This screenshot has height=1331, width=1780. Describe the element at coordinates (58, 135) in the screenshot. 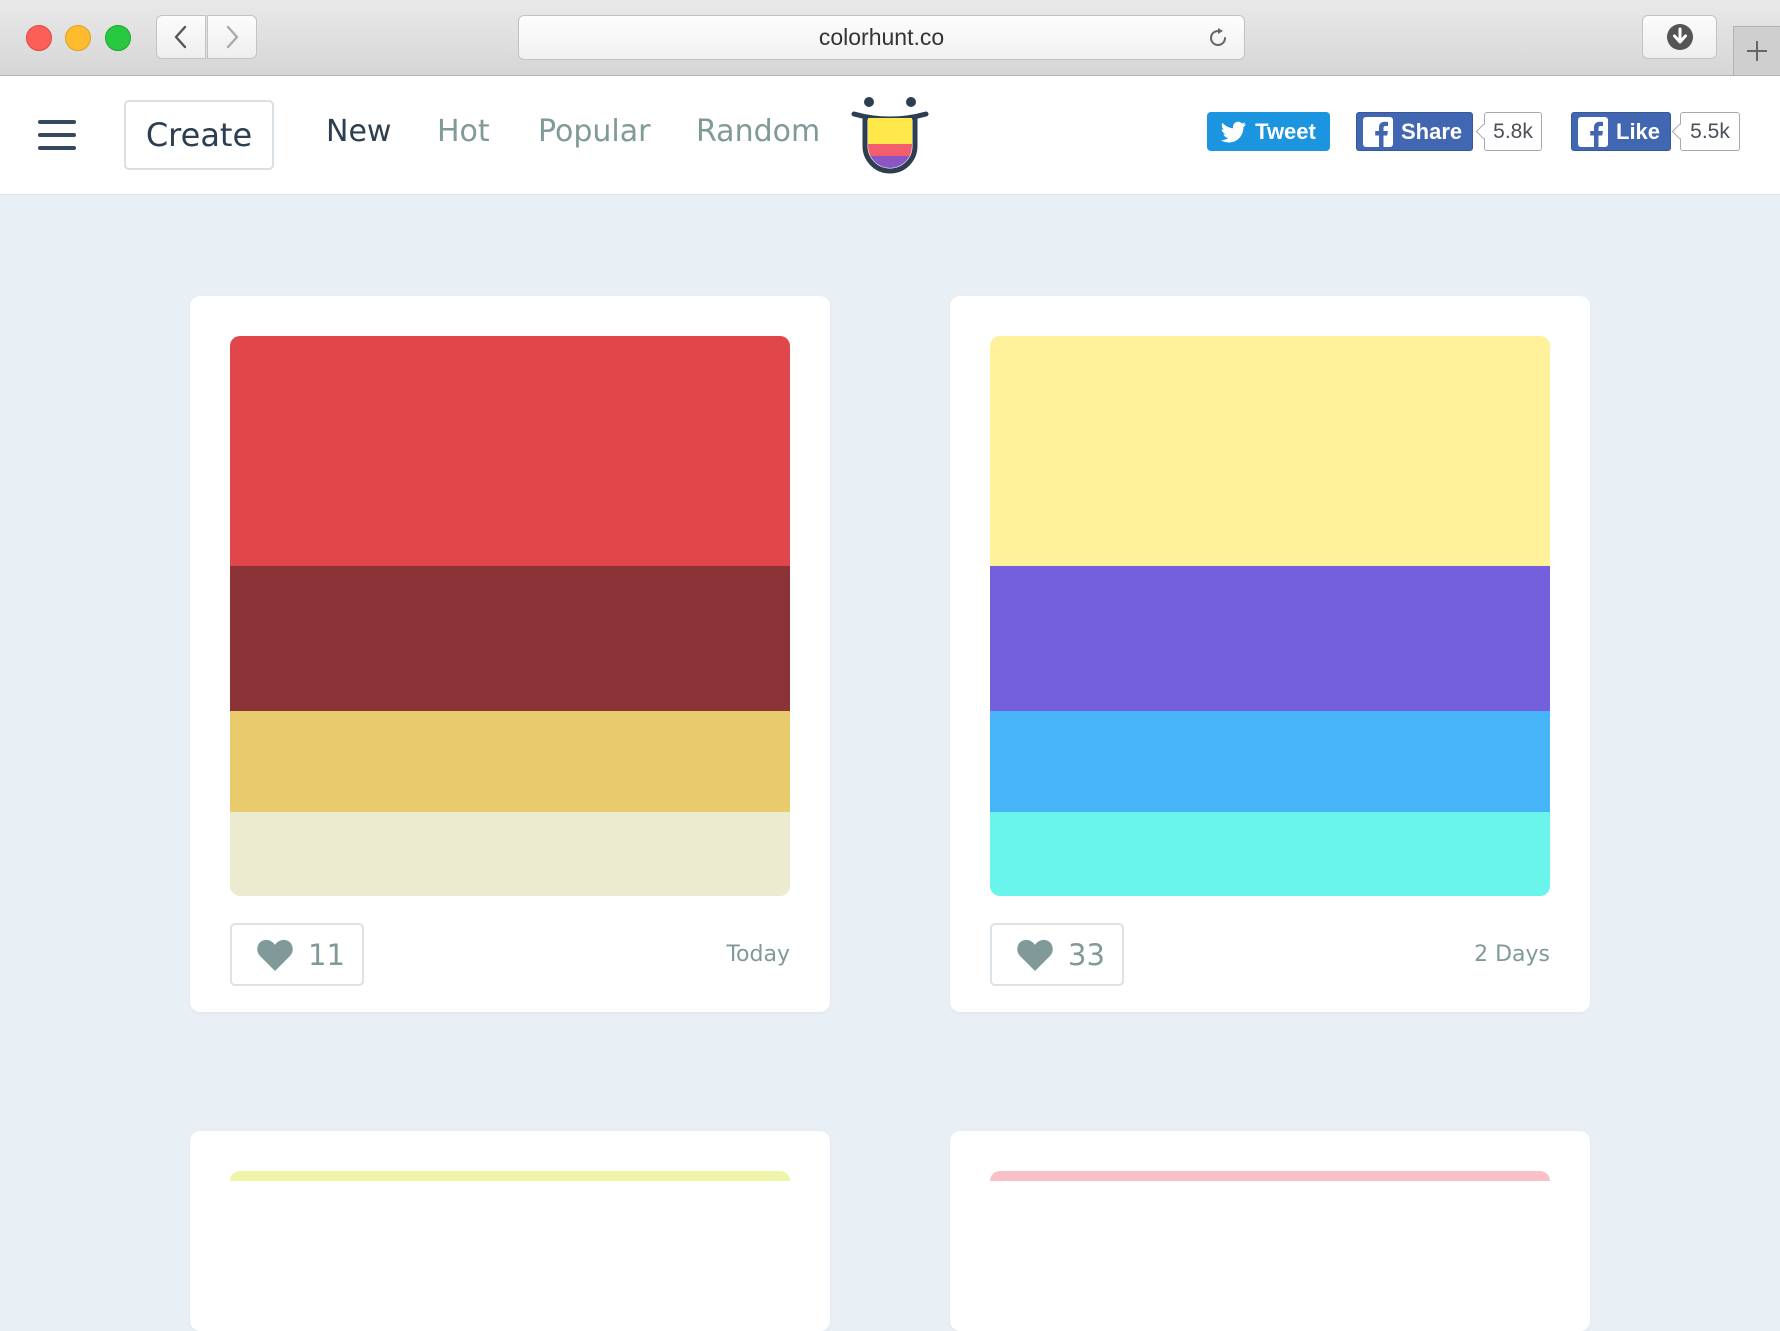

I see `menu-icon` at that location.